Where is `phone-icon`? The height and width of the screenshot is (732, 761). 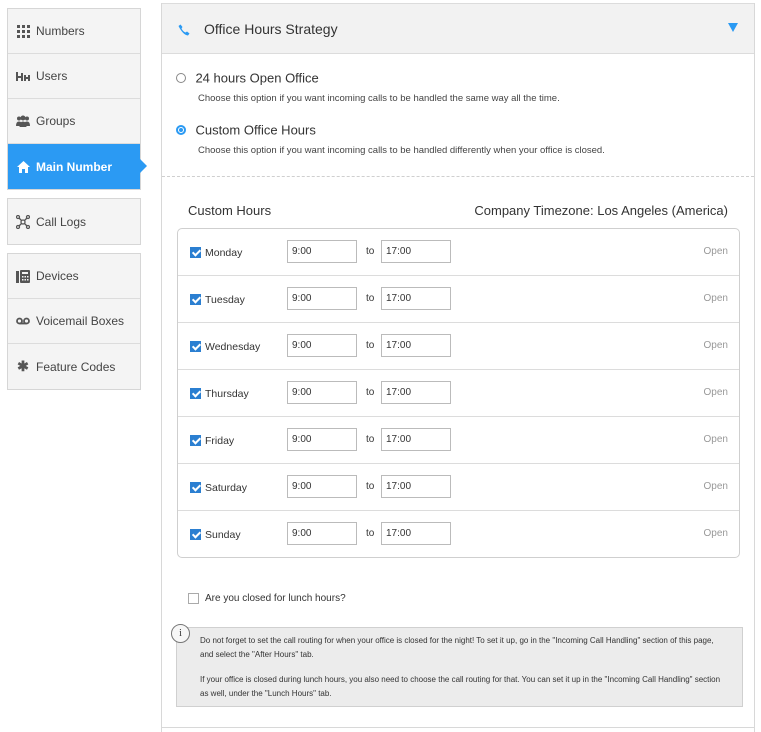
phone-icon is located at coordinates (184, 29).